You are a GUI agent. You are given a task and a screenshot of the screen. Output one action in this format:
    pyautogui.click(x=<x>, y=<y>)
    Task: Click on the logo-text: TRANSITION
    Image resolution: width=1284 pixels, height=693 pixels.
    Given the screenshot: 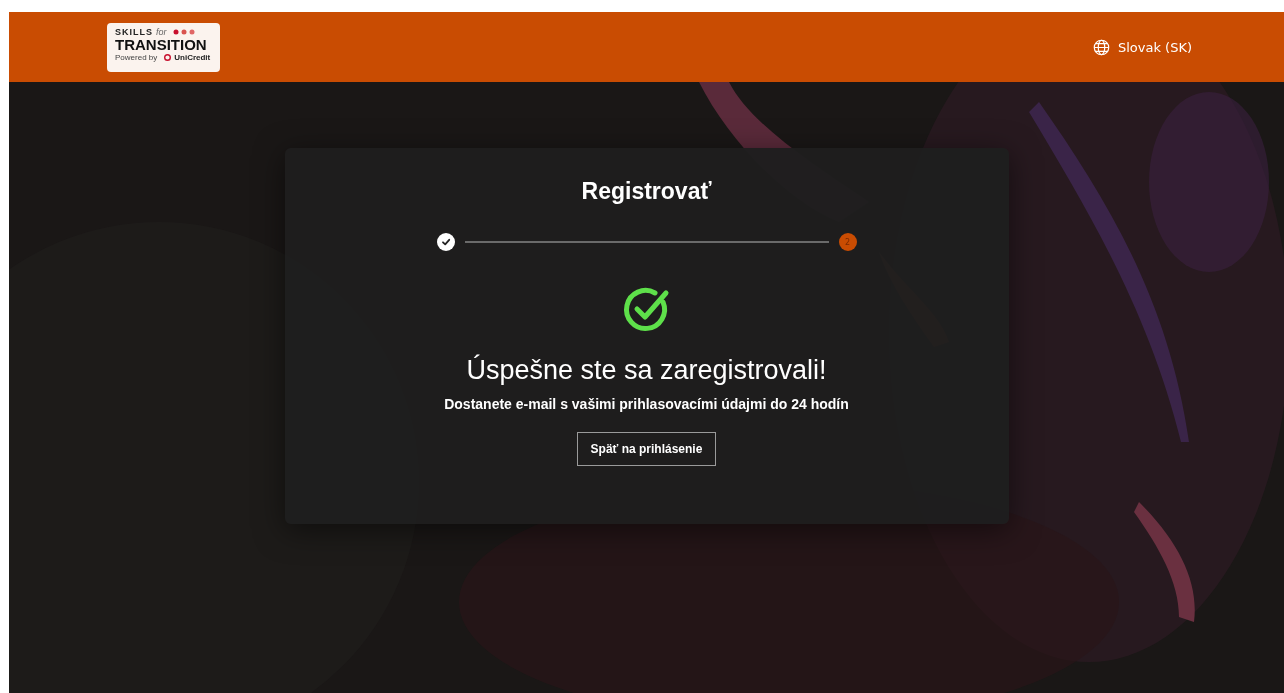 What is the action you would take?
    pyautogui.click(x=161, y=44)
    